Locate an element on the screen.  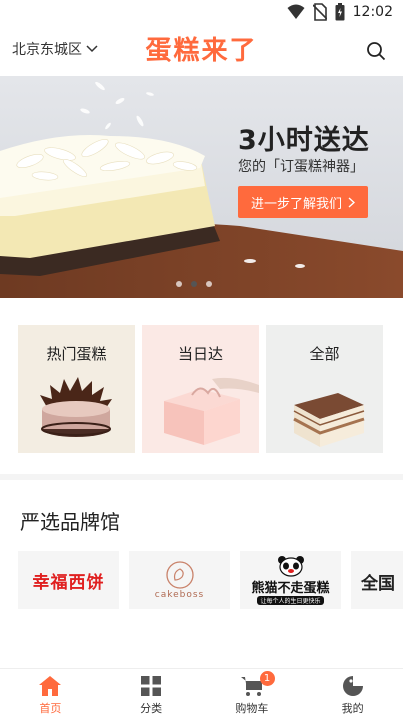
tab-home: 首页 is located at coordinates (50, 694).